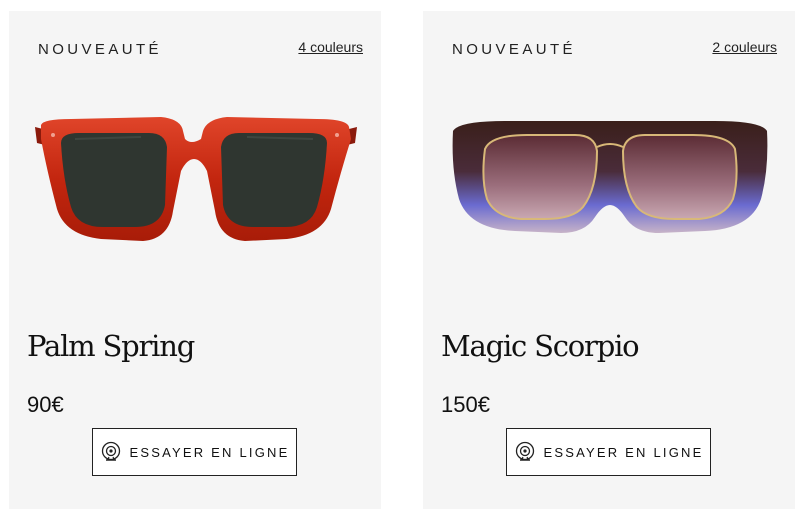  I want to click on product-name: Magic Scorpio, so click(540, 346).